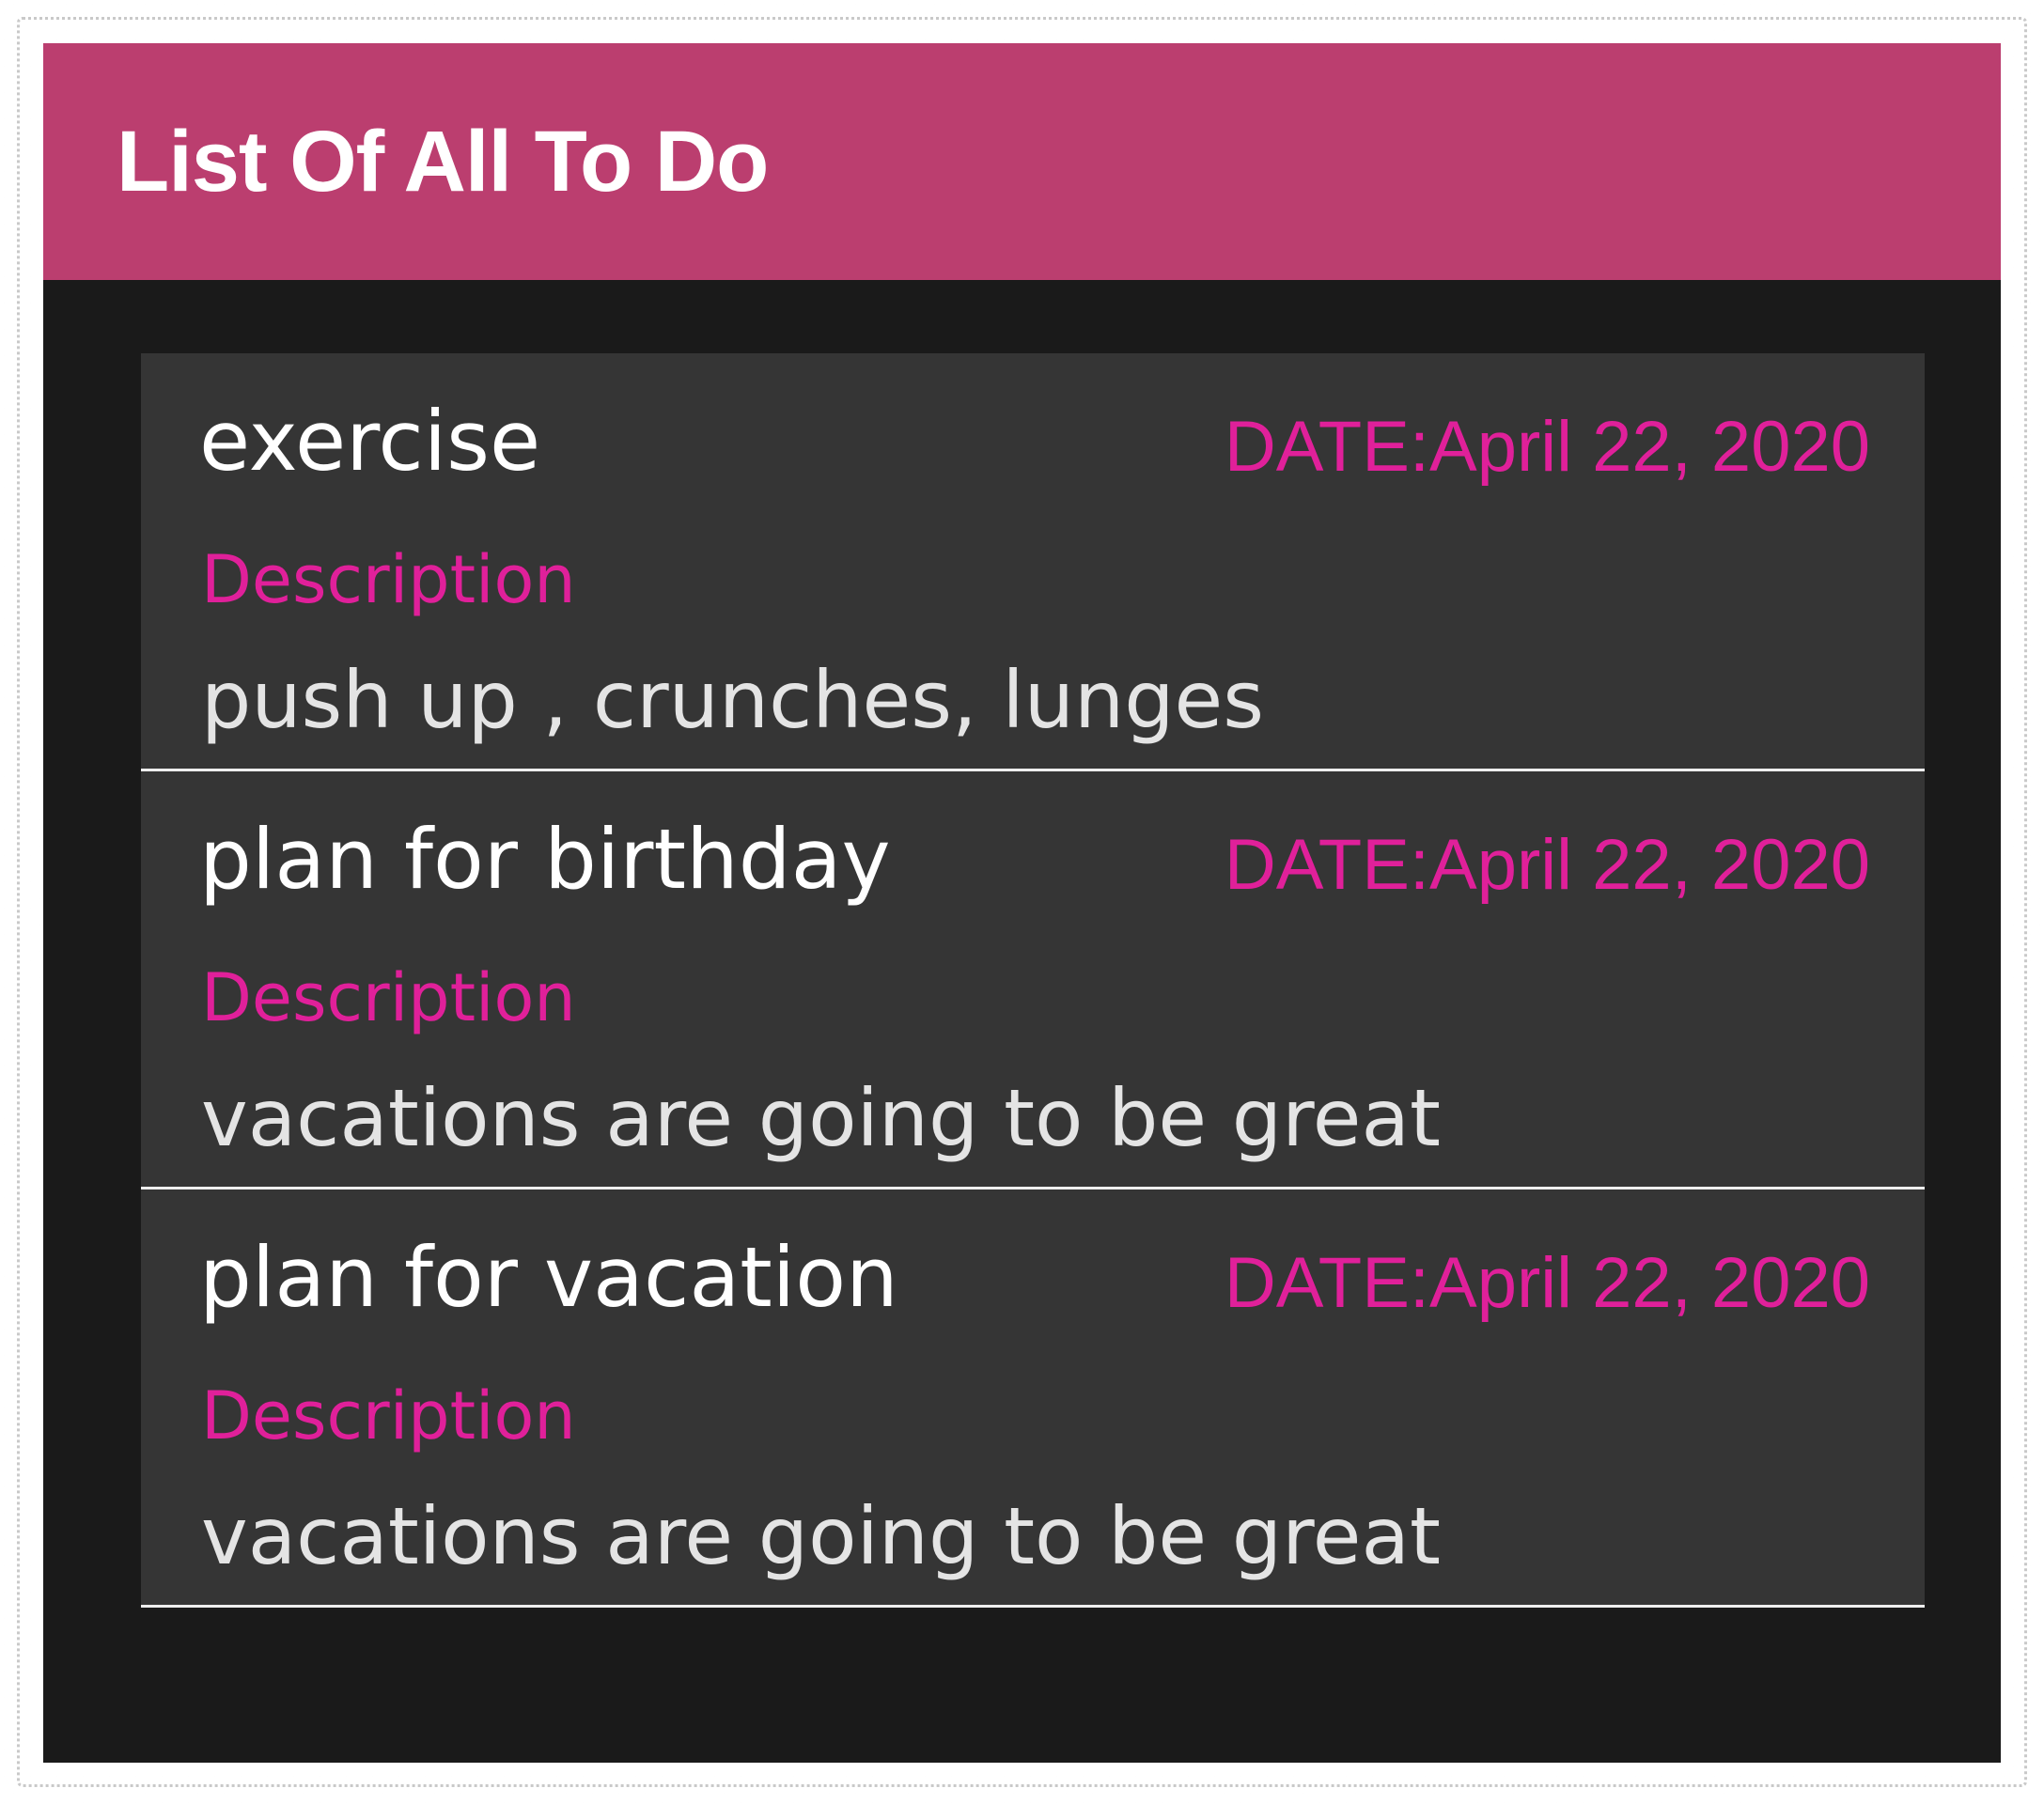  Describe the element at coordinates (443, 162) in the screenshot. I see `app-title: List Of All To Do` at that location.